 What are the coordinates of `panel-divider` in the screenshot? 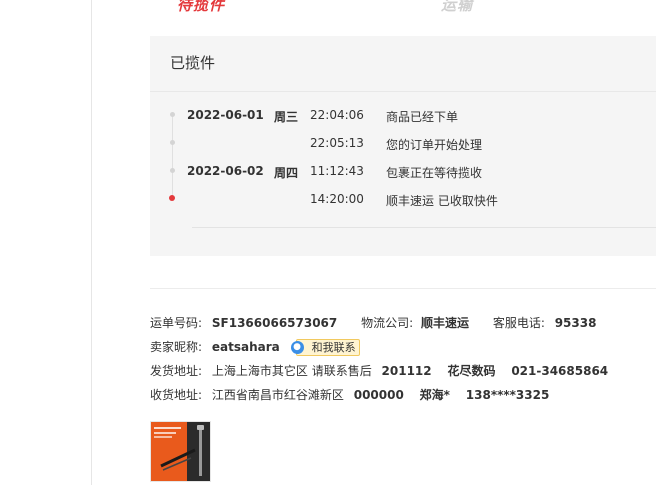 It's located at (403, 91).